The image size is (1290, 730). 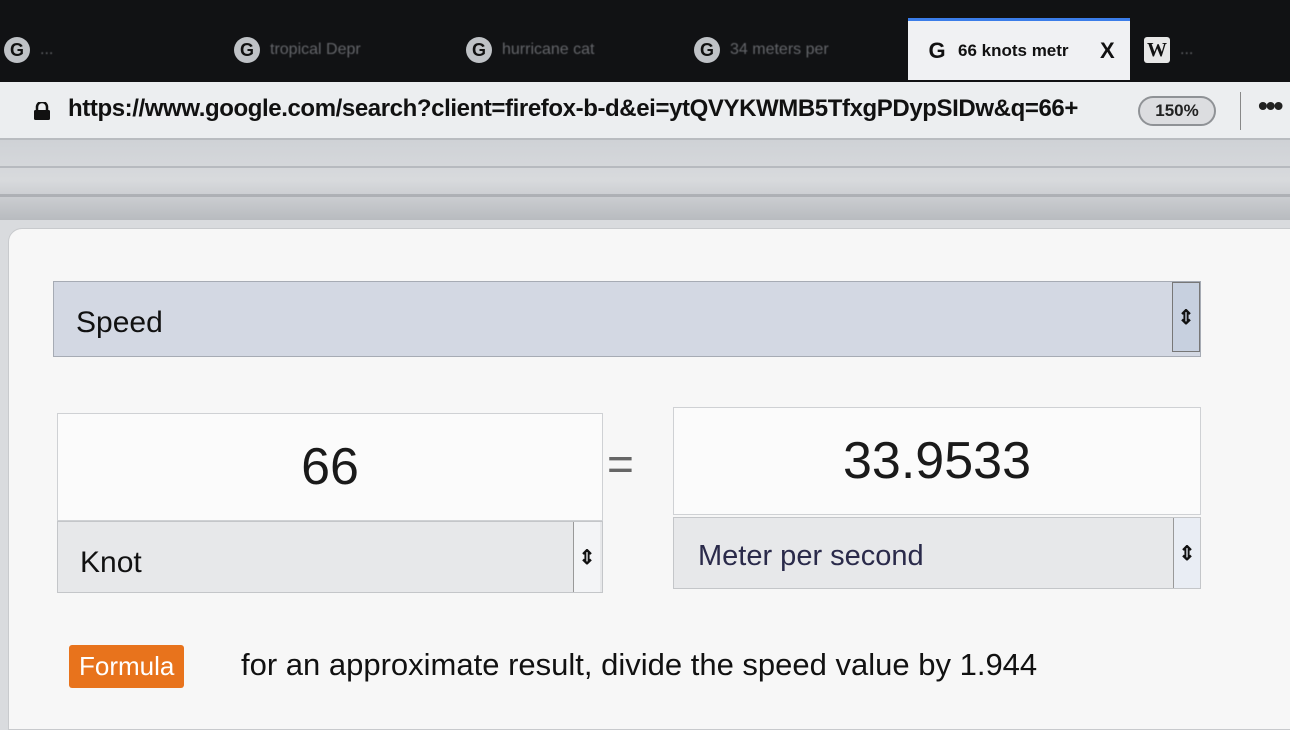 What do you see at coordinates (620, 464) in the screenshot?
I see `equals-sign: =` at bounding box center [620, 464].